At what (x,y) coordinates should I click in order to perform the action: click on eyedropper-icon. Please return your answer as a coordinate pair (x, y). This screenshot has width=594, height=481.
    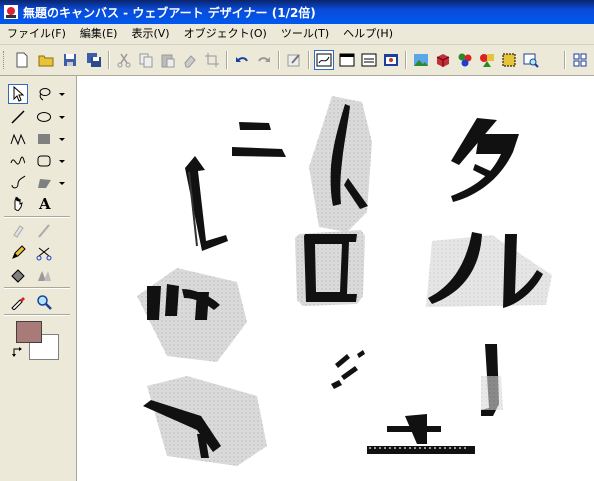
    Looking at the image, I should click on (18, 303).